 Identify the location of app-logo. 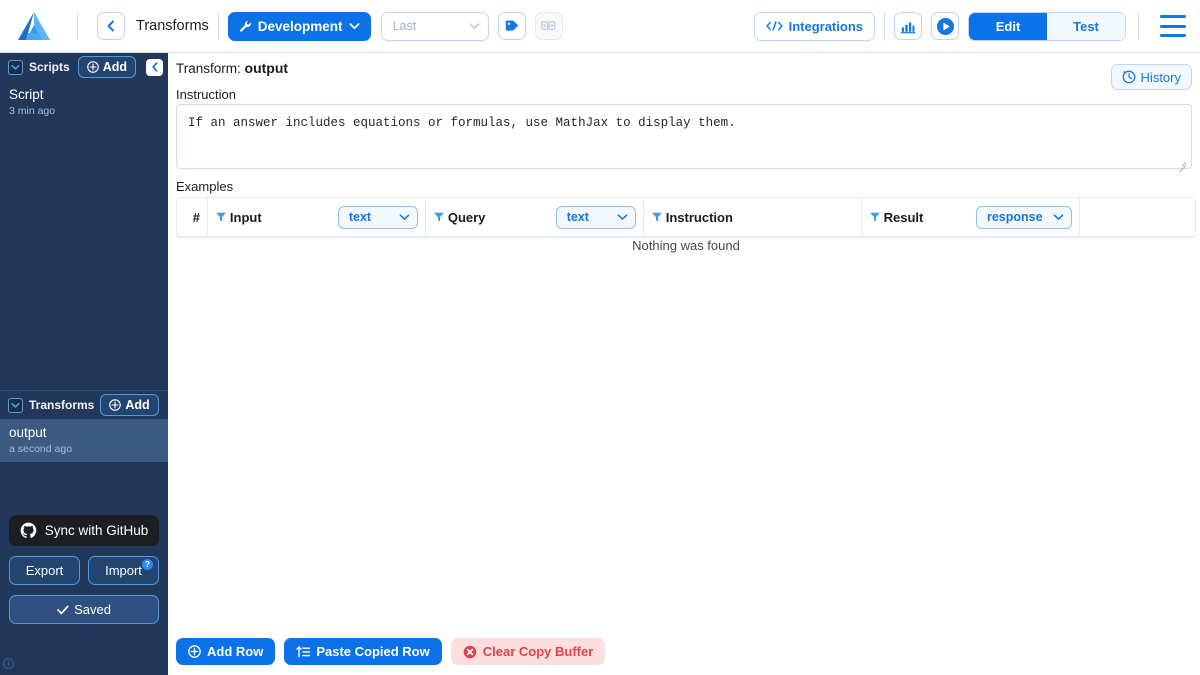
(34, 26).